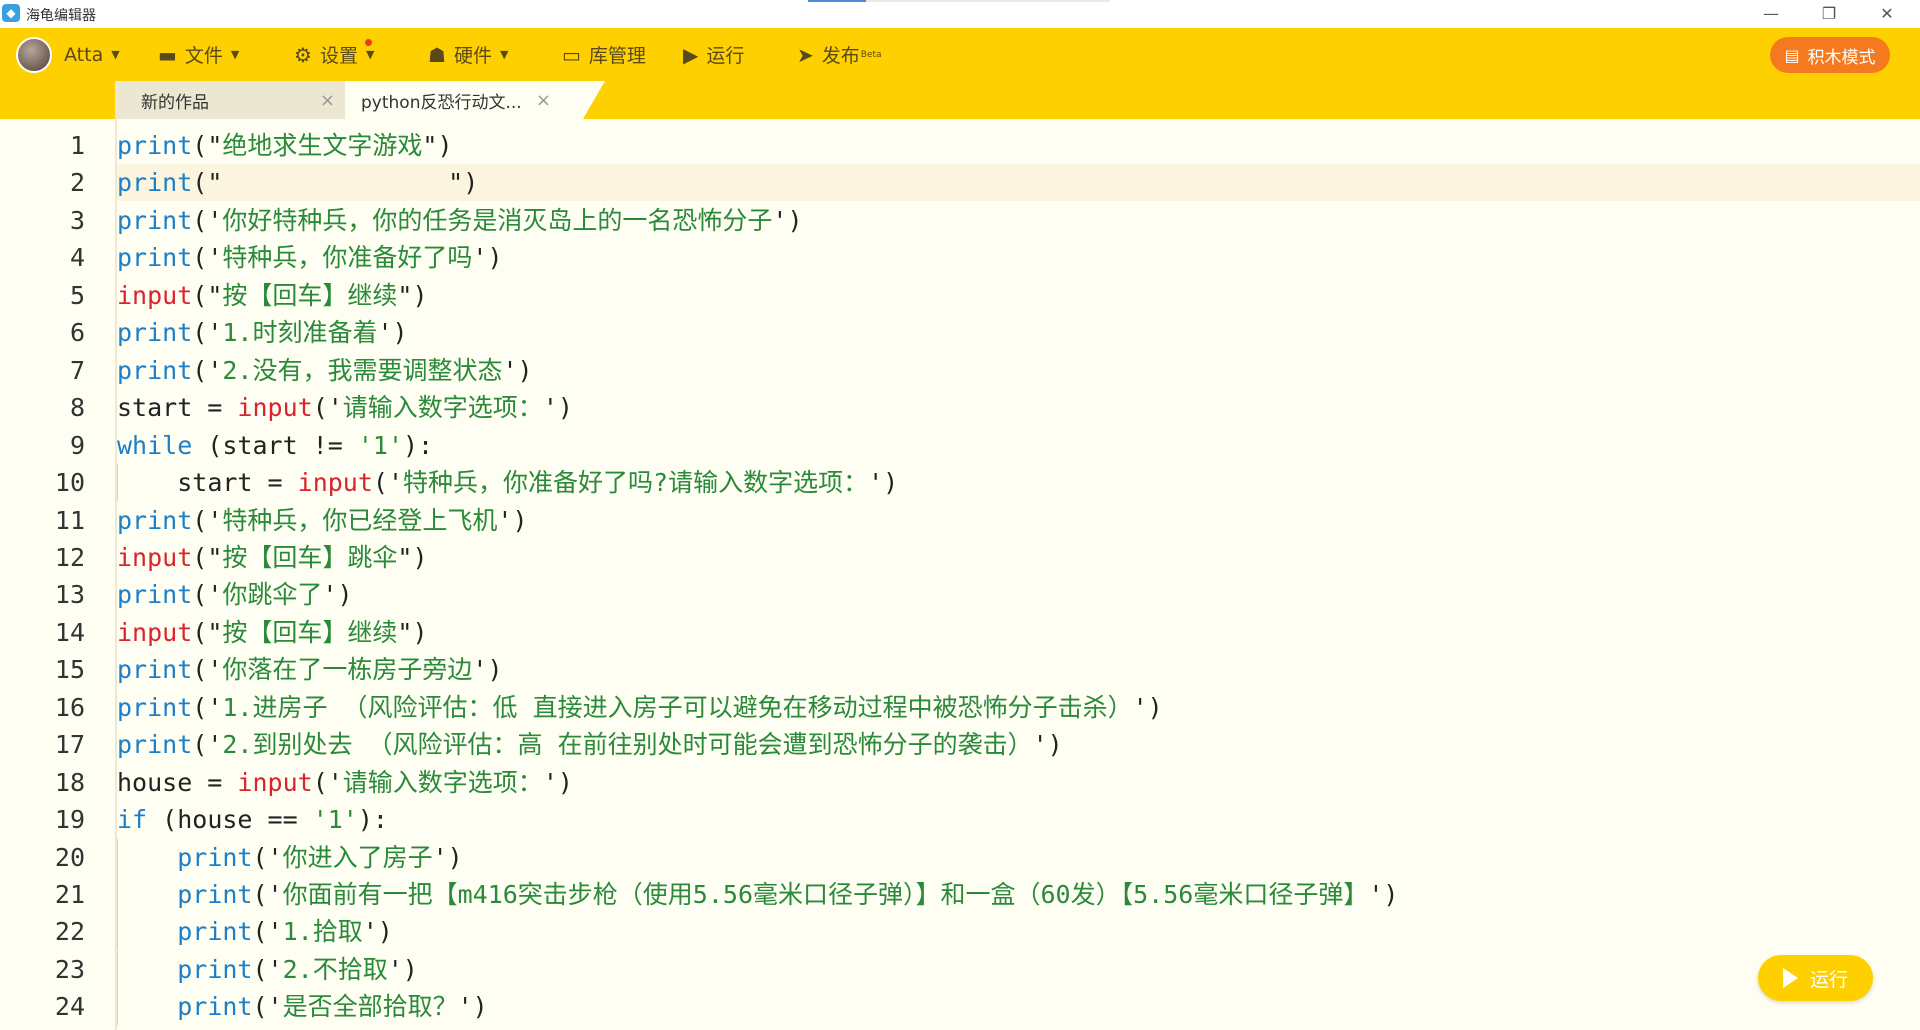 The height and width of the screenshot is (1030, 1920). What do you see at coordinates (960, 220) in the screenshot?
I see `code-line: 3 print('你好特种兵，你的任务是消灭岛上的一名恐怖分子')` at bounding box center [960, 220].